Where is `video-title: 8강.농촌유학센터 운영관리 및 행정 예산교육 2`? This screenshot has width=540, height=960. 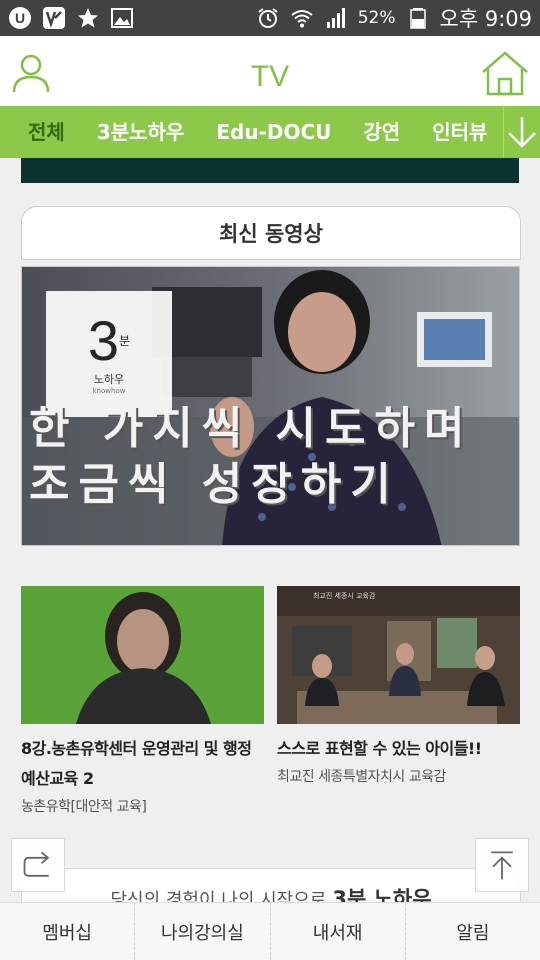
video-title: 8강.농촌유학센터 운영관리 및 행정 예산교육 2 is located at coordinates (146, 764).